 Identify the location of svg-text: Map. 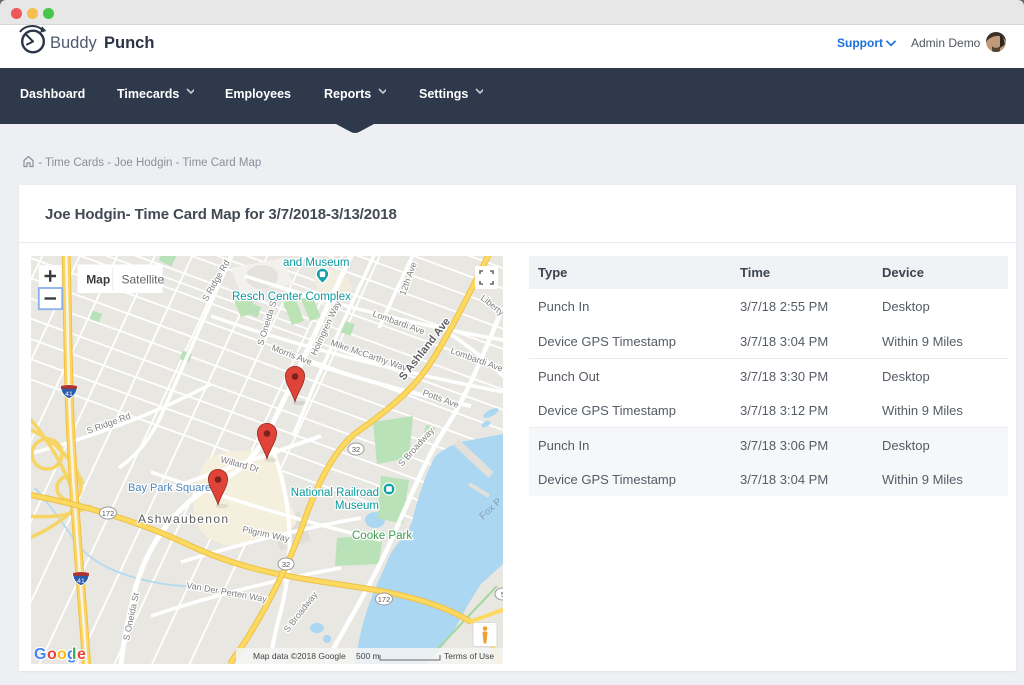
(98, 280).